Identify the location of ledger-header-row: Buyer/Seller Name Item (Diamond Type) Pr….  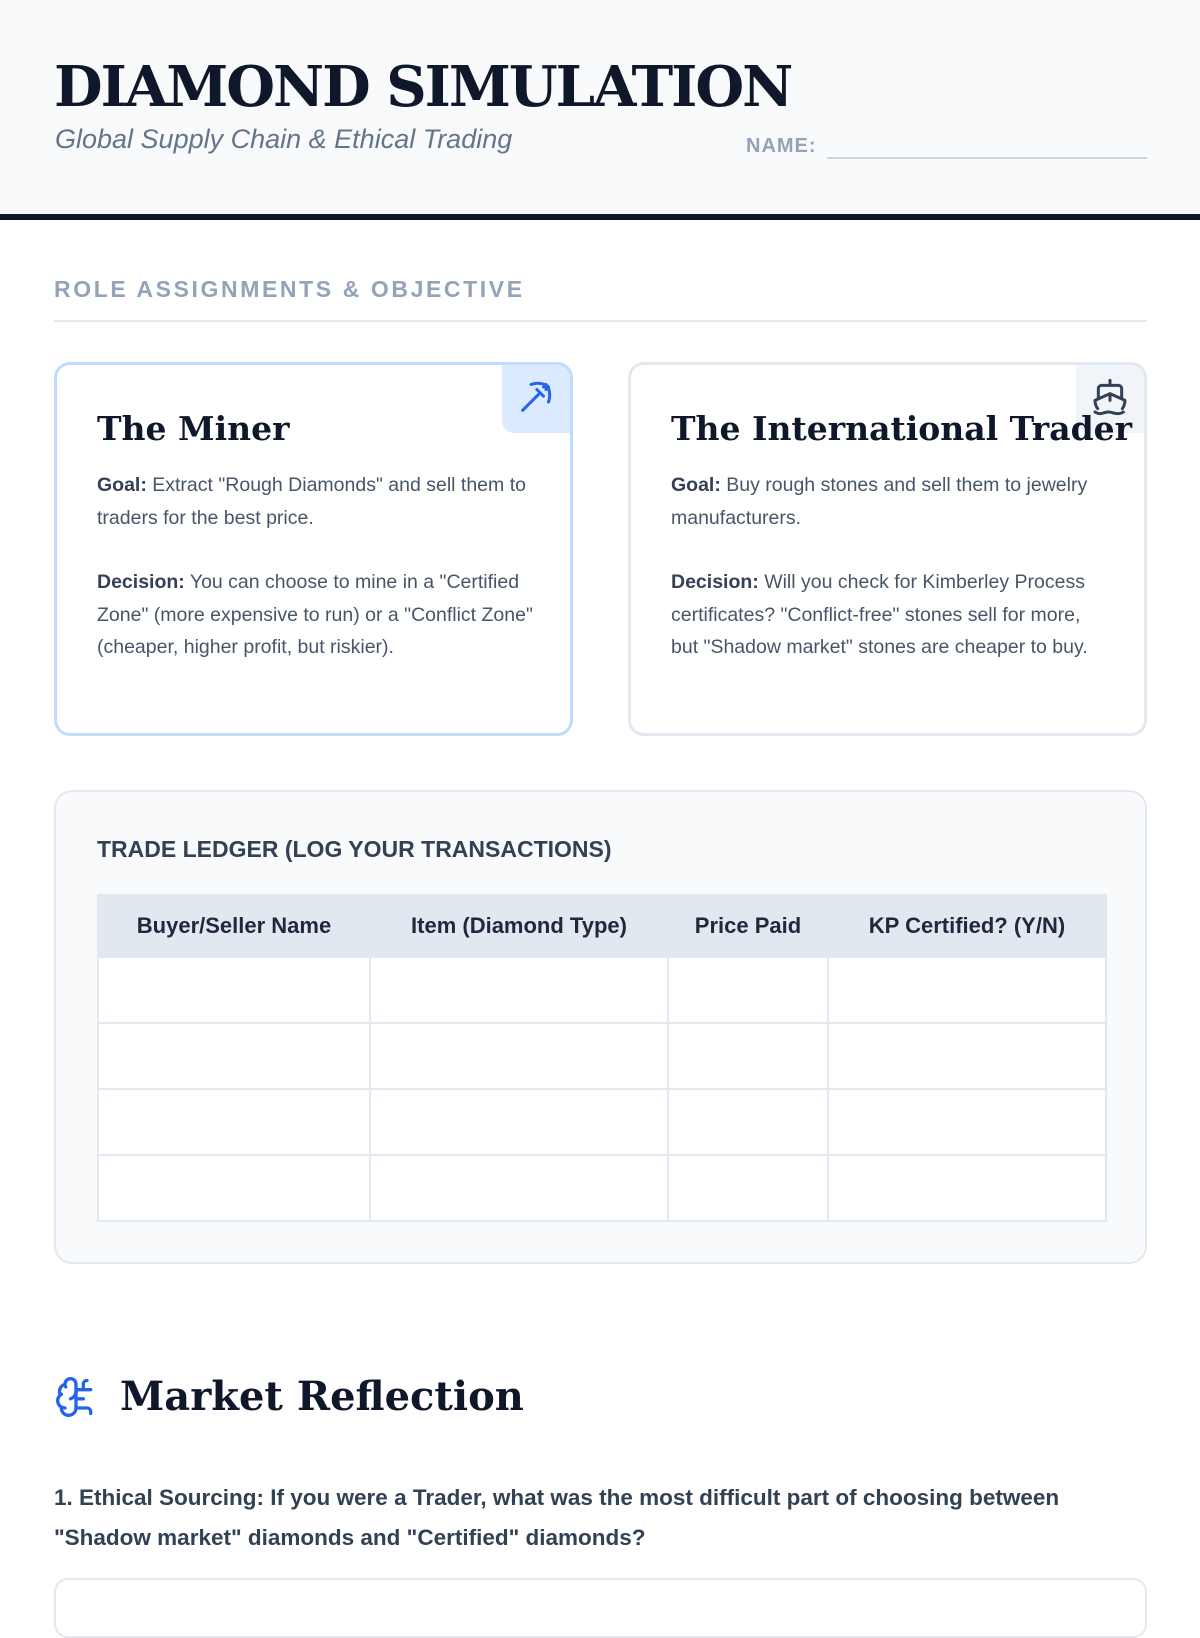
(602, 926).